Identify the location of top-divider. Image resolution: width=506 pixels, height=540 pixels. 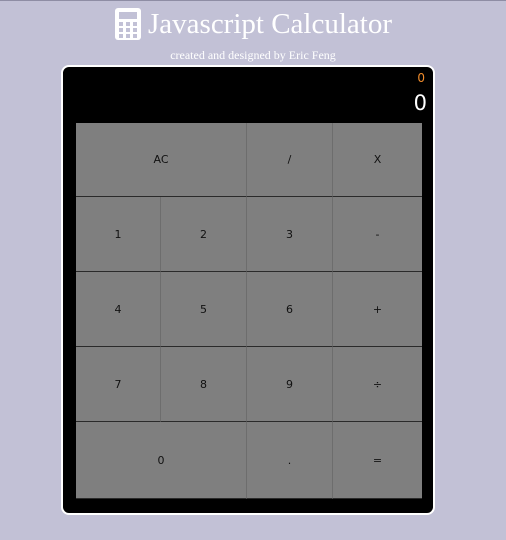
(253, 0).